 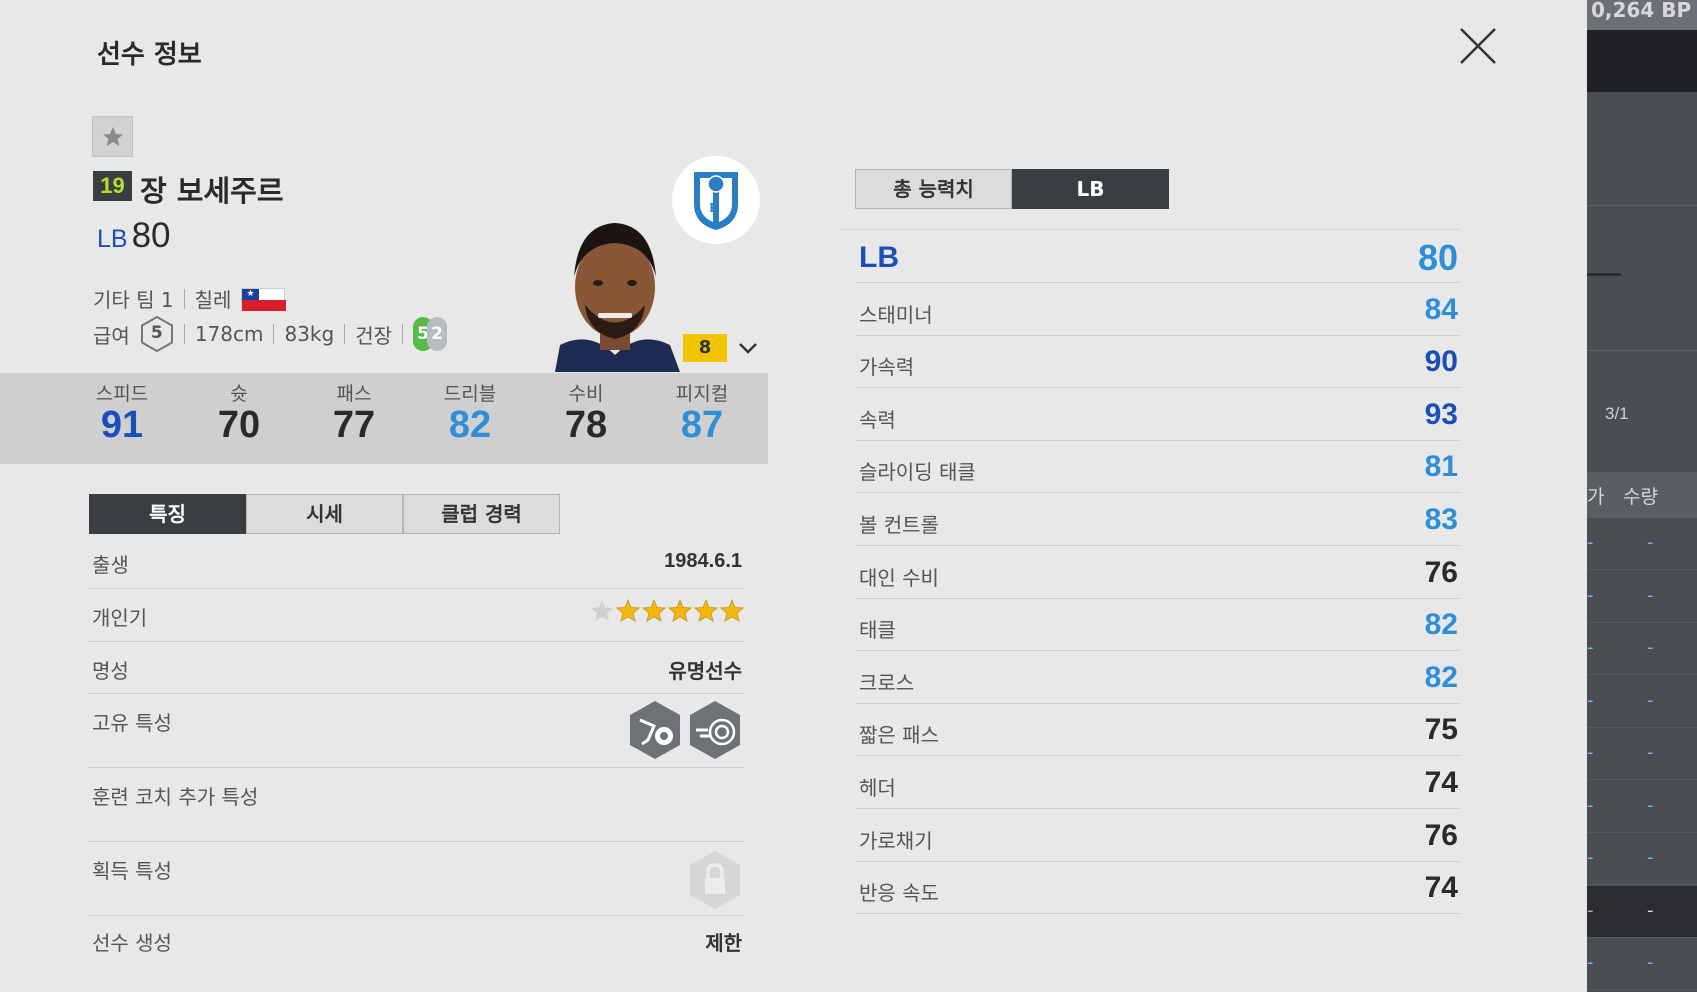 I want to click on background-slider, so click(x=1604, y=274).